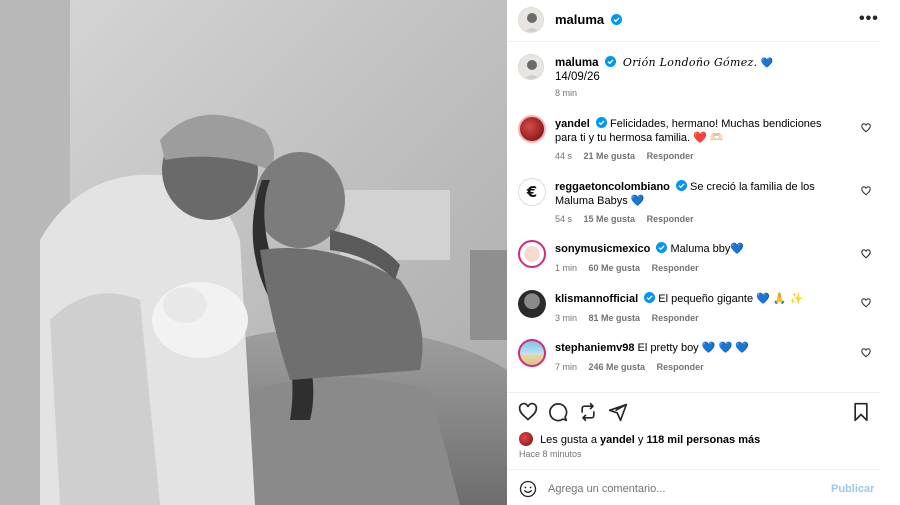 The width and height of the screenshot is (900, 505). I want to click on comment-meta: 3 min 81 Me gusta Responder, so click(631, 318).